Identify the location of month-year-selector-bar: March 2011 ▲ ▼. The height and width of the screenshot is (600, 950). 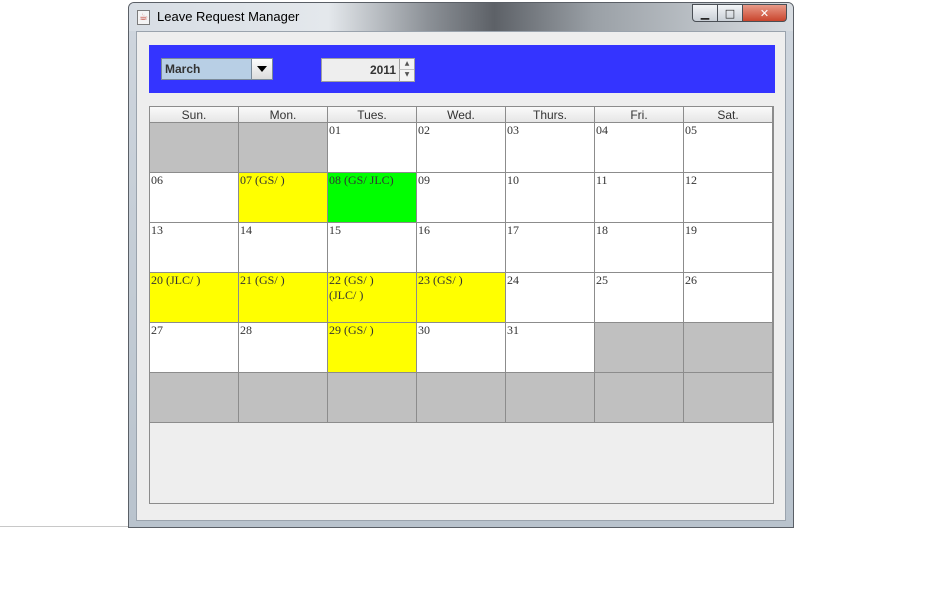
(462, 69).